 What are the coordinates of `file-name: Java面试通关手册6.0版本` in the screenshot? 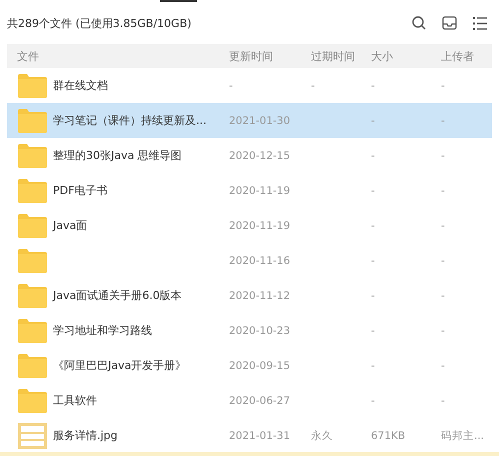 It's located at (118, 295).